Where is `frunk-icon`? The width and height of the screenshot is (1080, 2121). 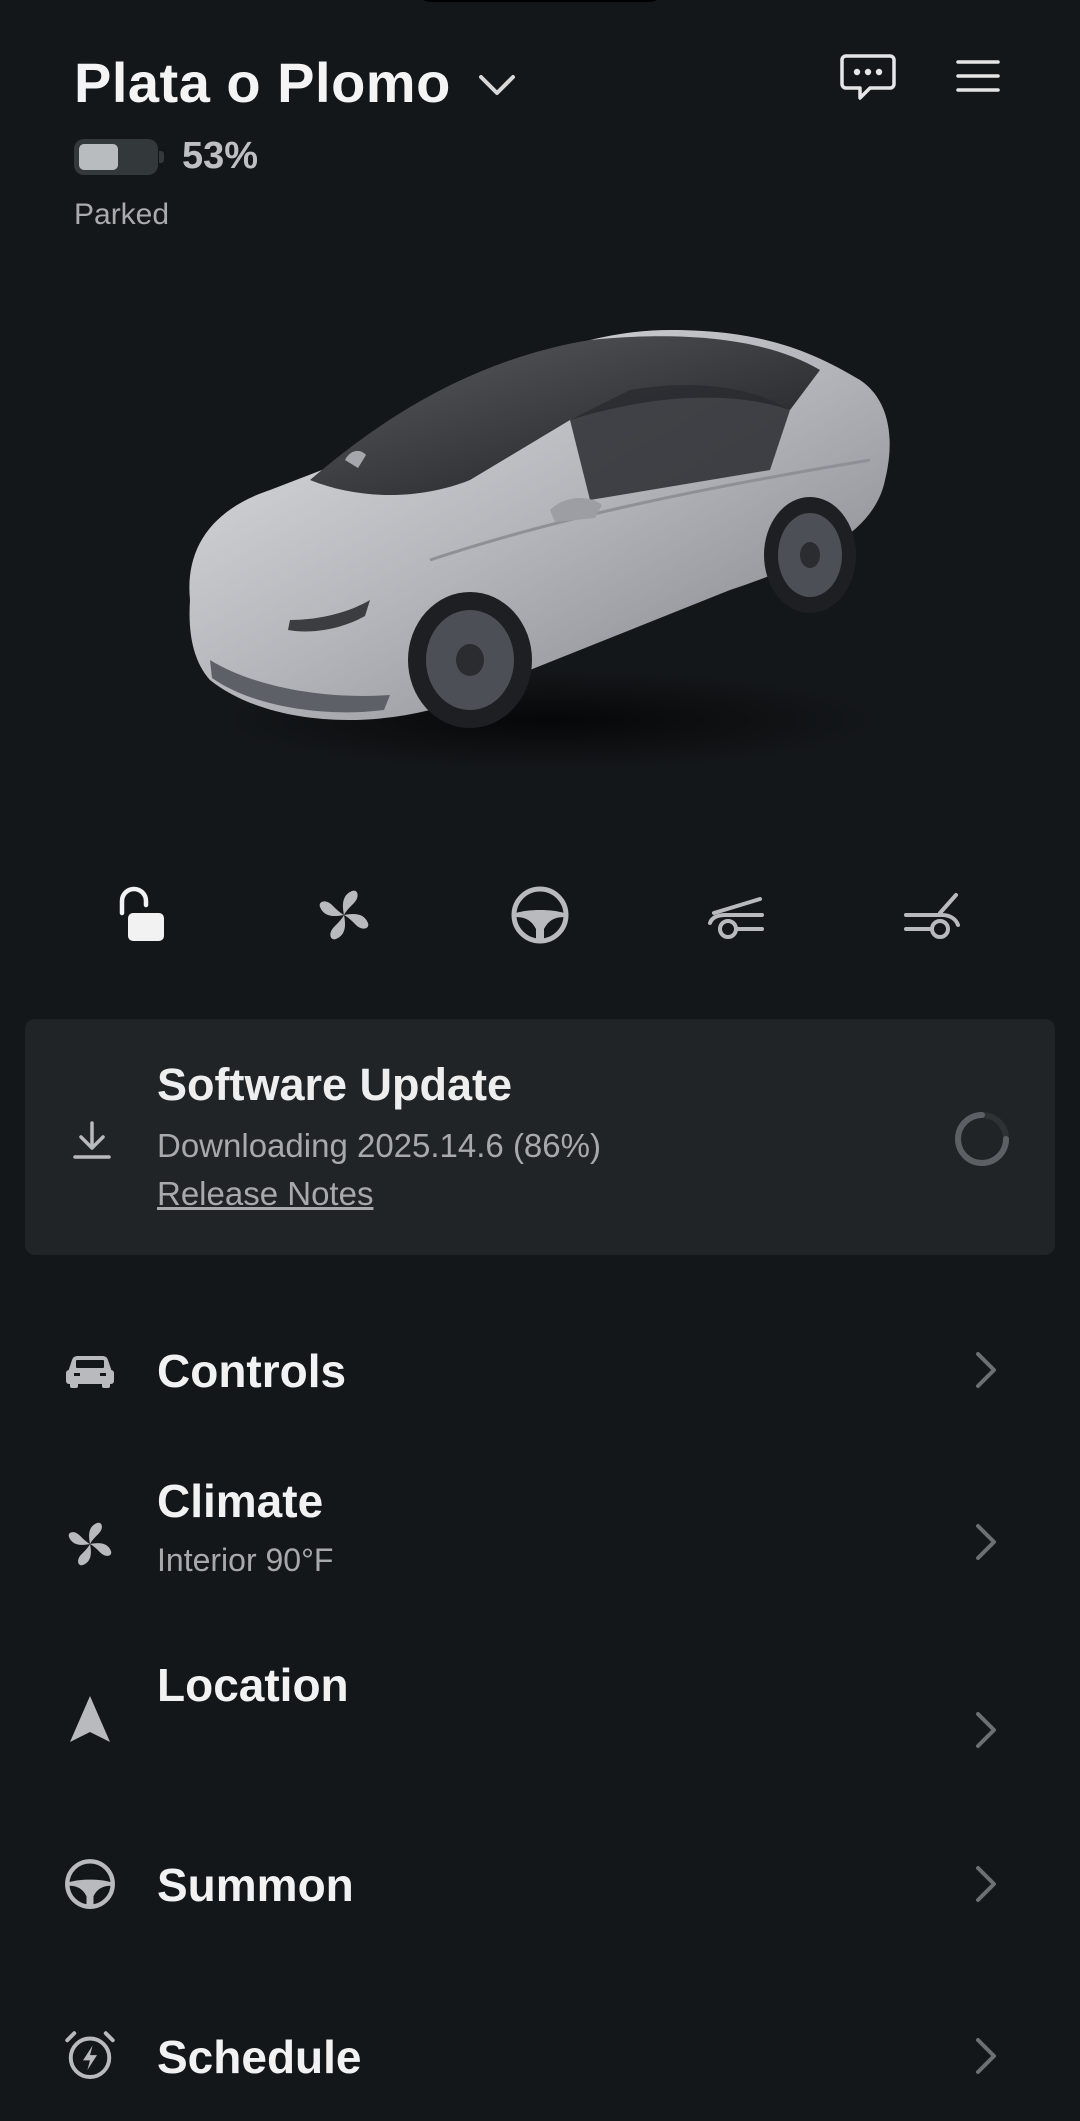
frunk-icon is located at coordinates (736, 918).